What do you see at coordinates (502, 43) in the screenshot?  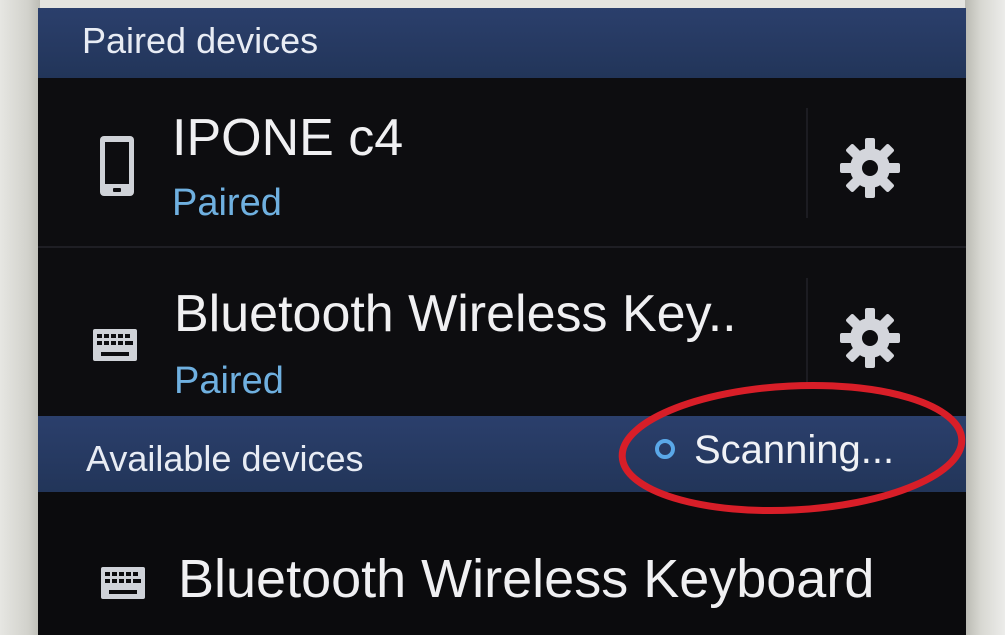 I see `paired-devices-header: Paired devices` at bounding box center [502, 43].